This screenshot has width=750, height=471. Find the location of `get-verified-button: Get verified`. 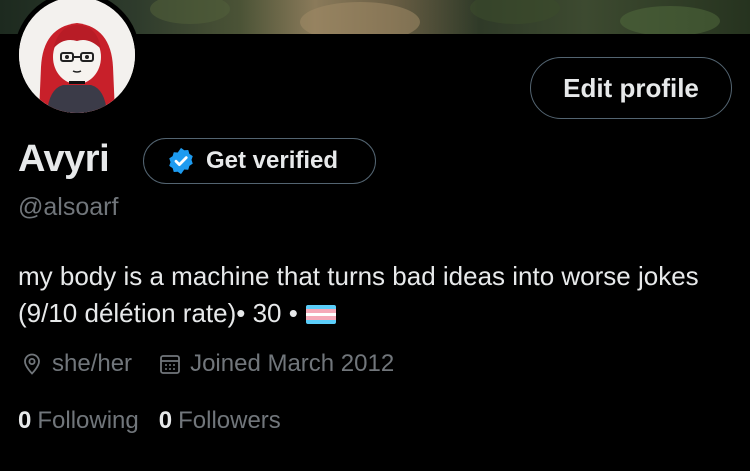

get-verified-button: Get verified is located at coordinates (259, 161).